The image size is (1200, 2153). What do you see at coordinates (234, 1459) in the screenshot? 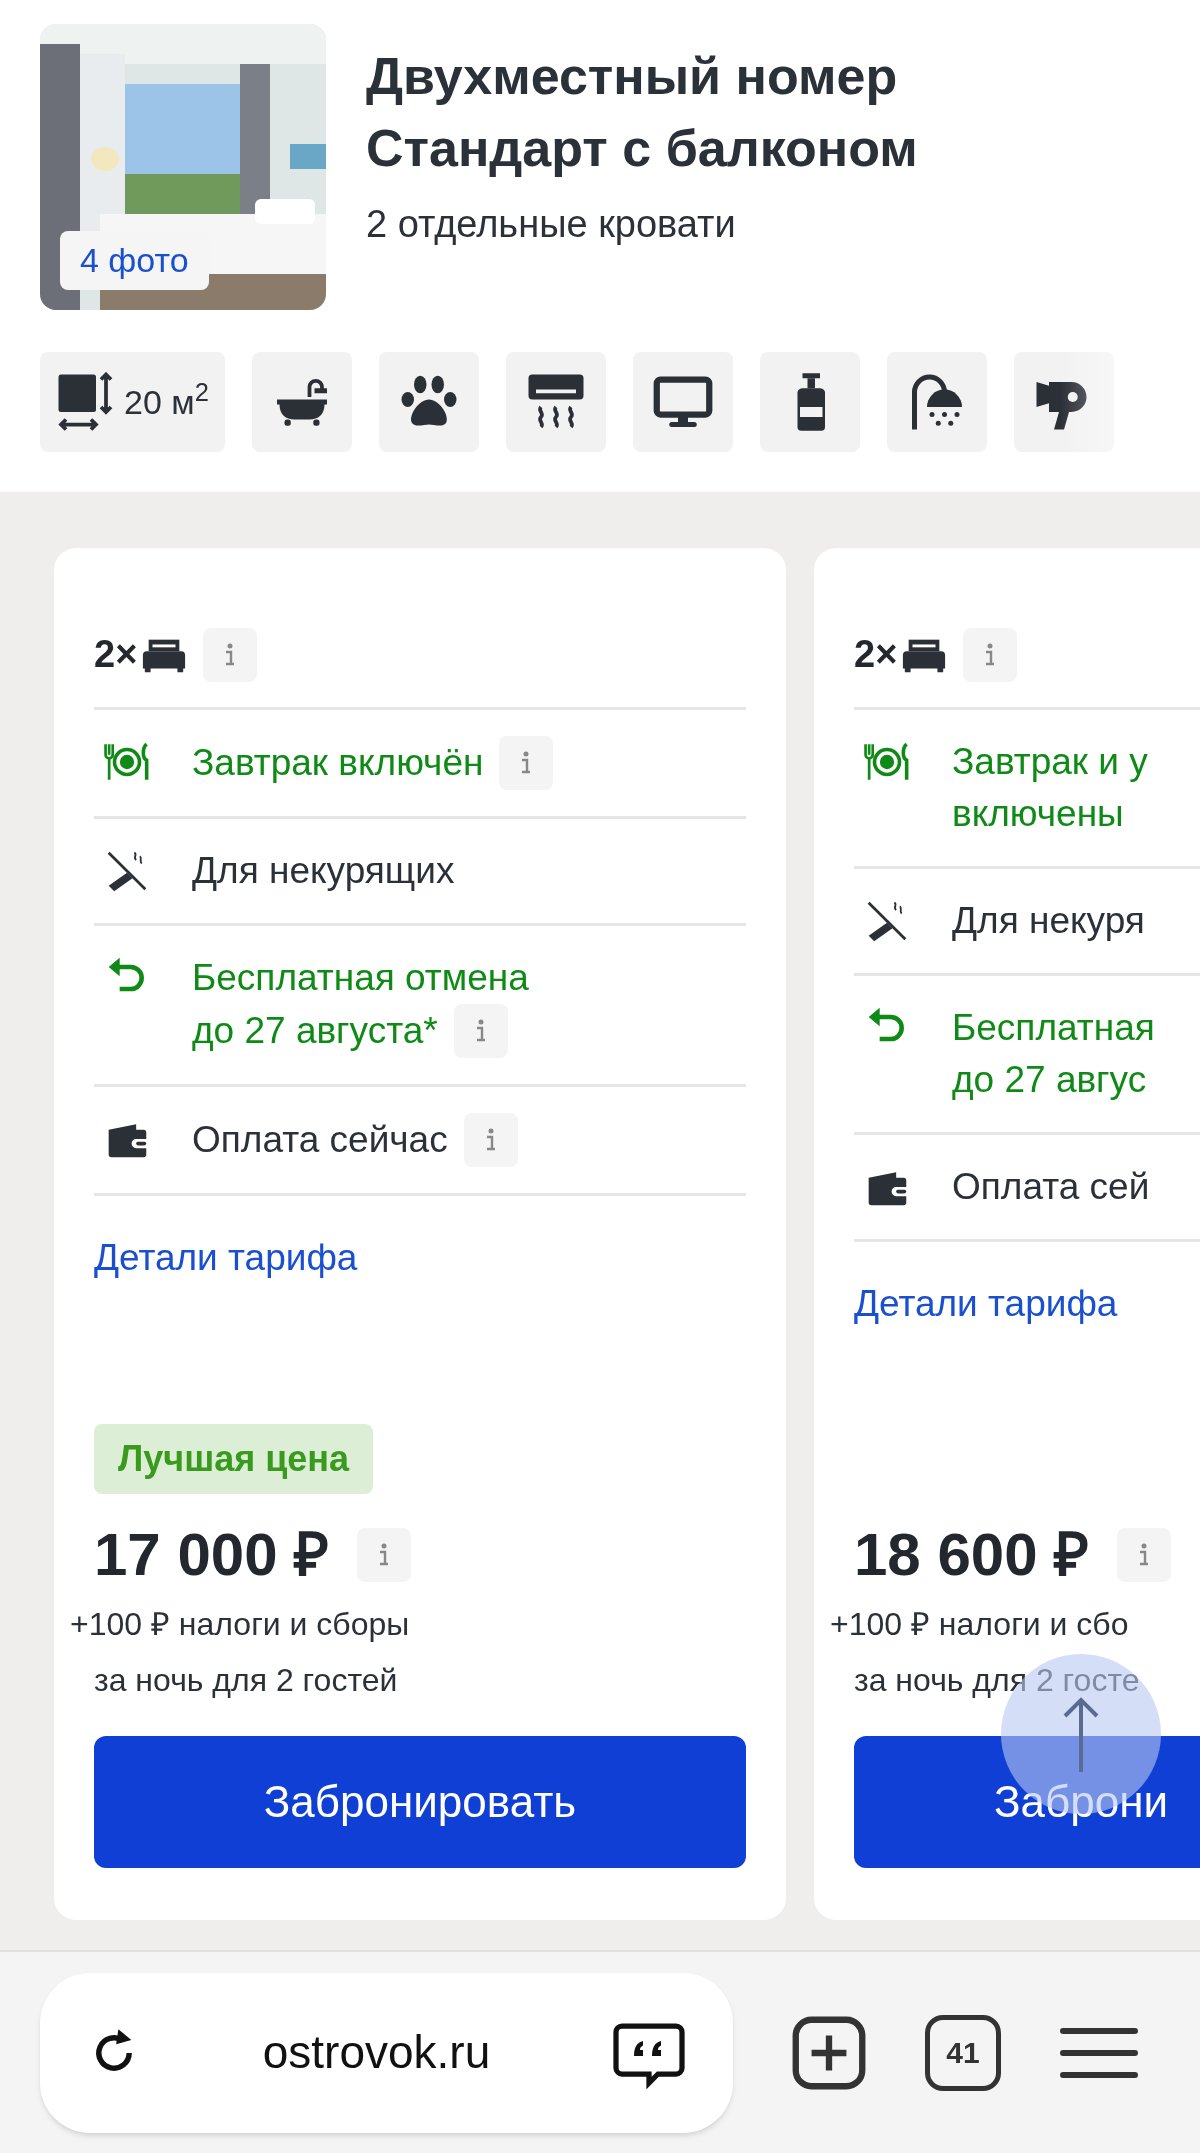
I see `best-price-badge: Лучшая цена` at bounding box center [234, 1459].